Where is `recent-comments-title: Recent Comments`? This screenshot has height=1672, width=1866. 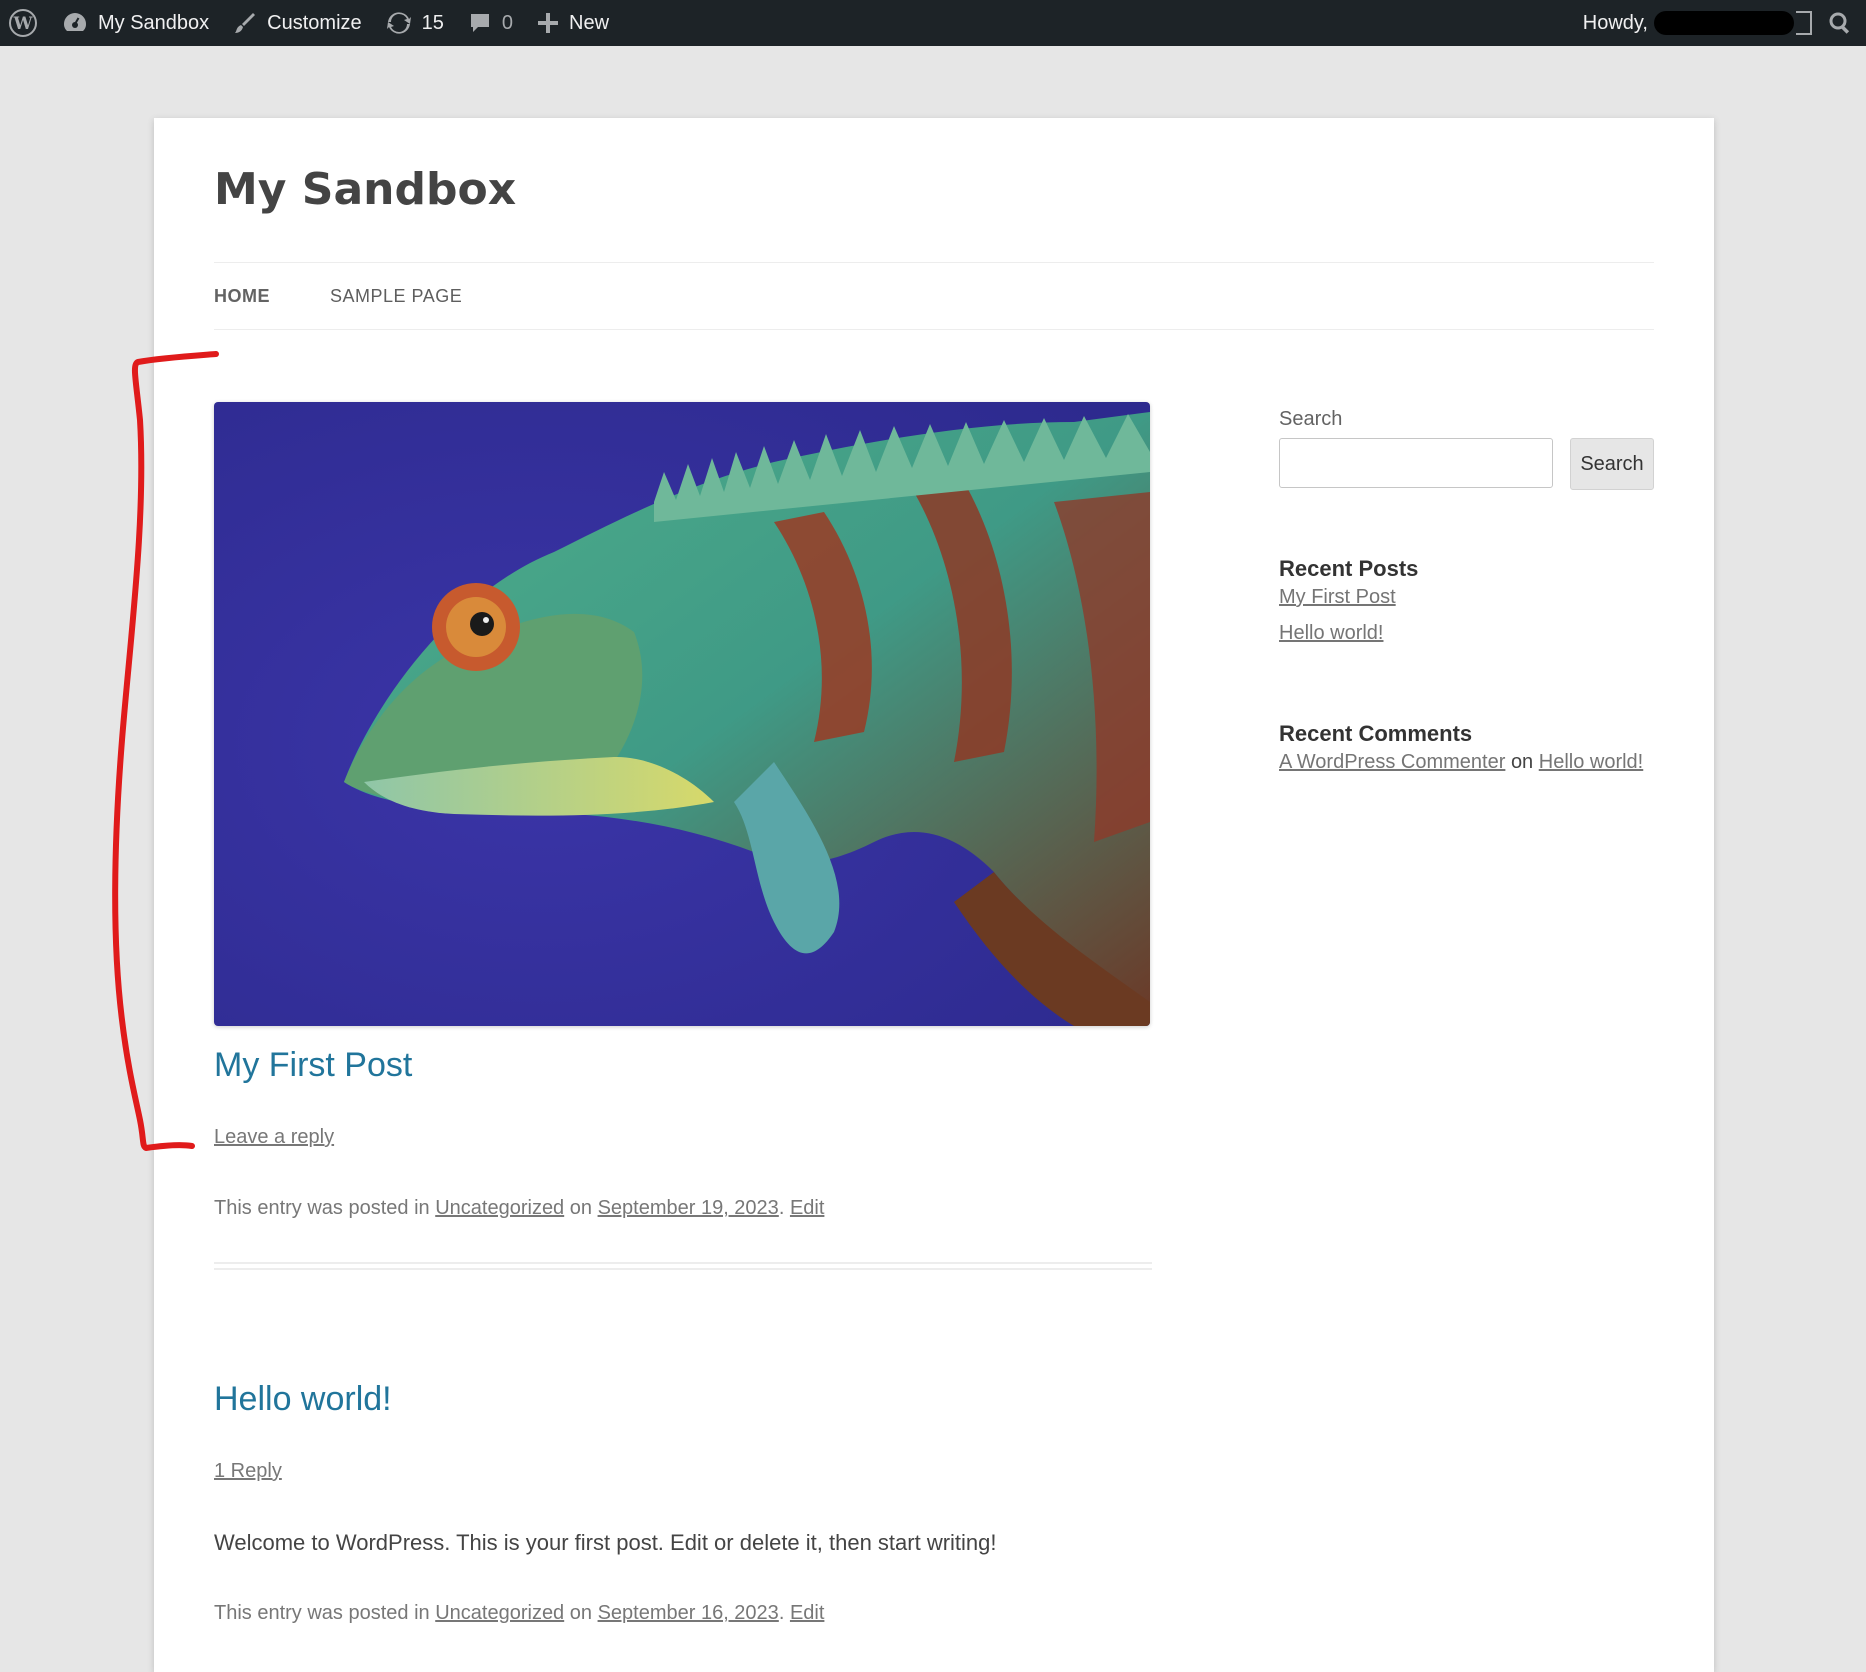 recent-comments-title: Recent Comments is located at coordinates (1376, 733).